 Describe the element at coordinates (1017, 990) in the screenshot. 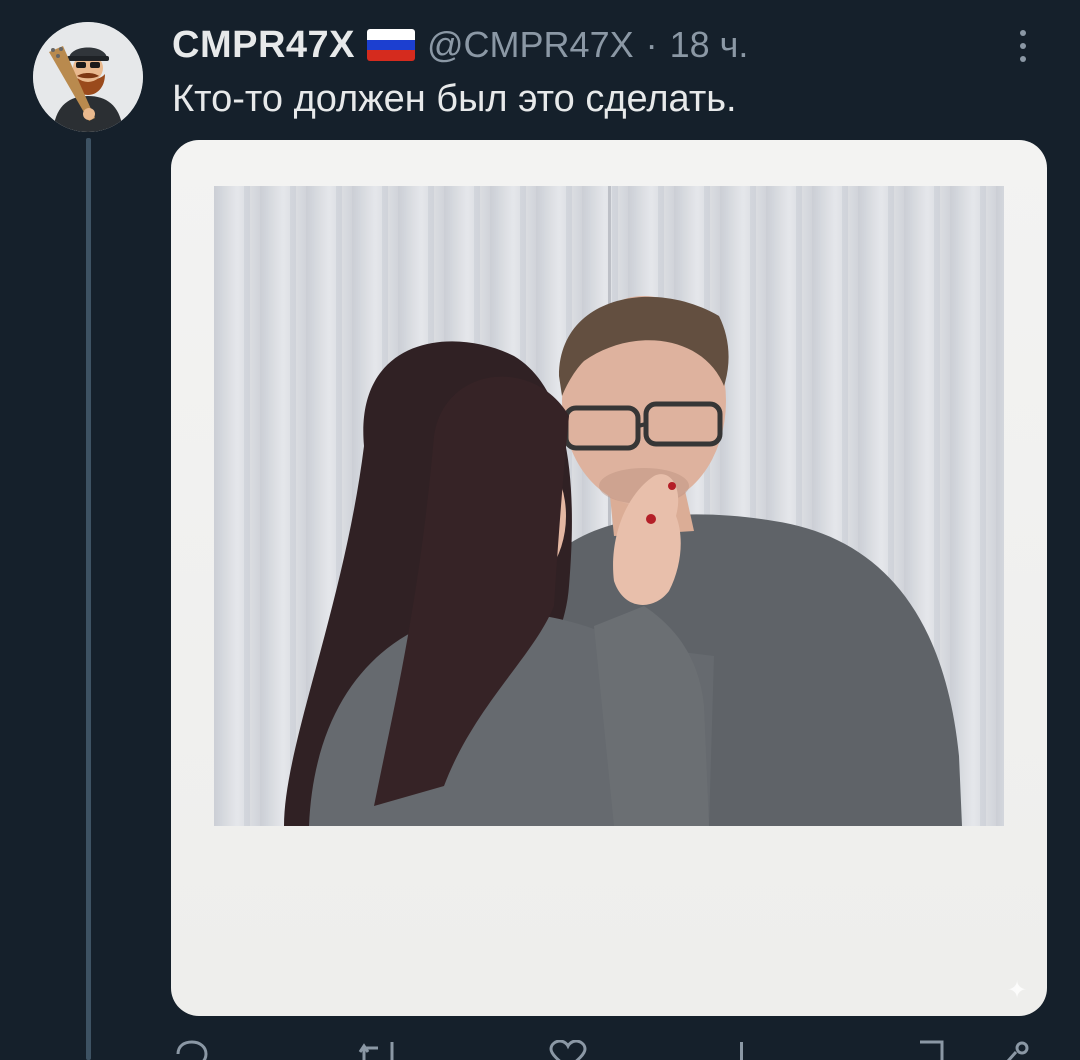

I see `sparkle-icon: ✦` at that location.